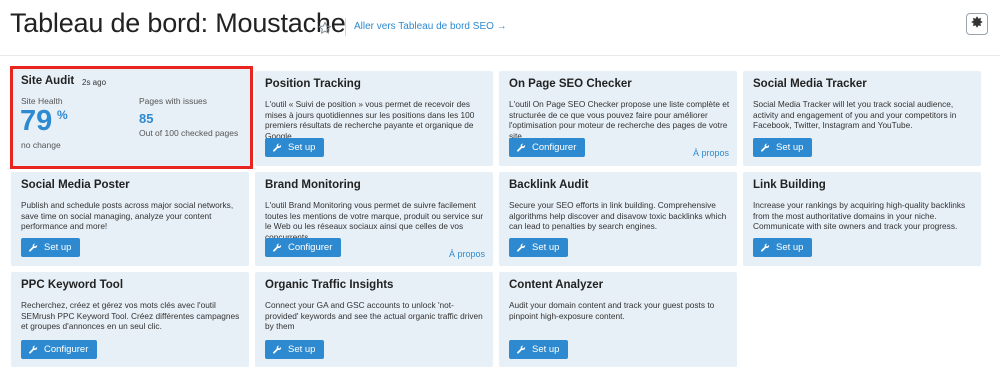  I want to click on card-title: Social Media Tracker, so click(810, 84).